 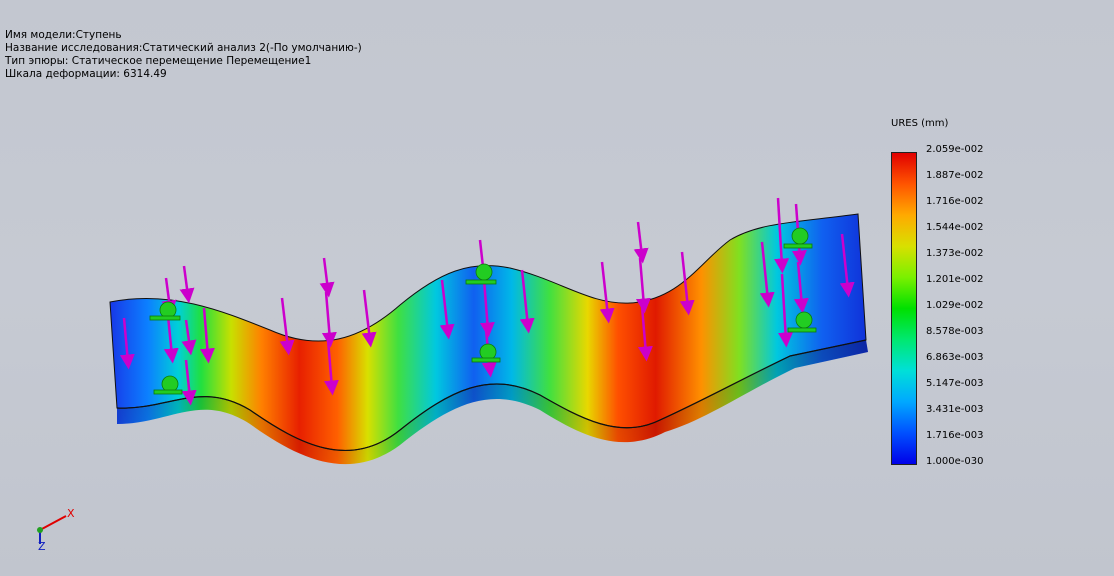 I want to click on legend-label: 1.000e-030, so click(x=955, y=461).